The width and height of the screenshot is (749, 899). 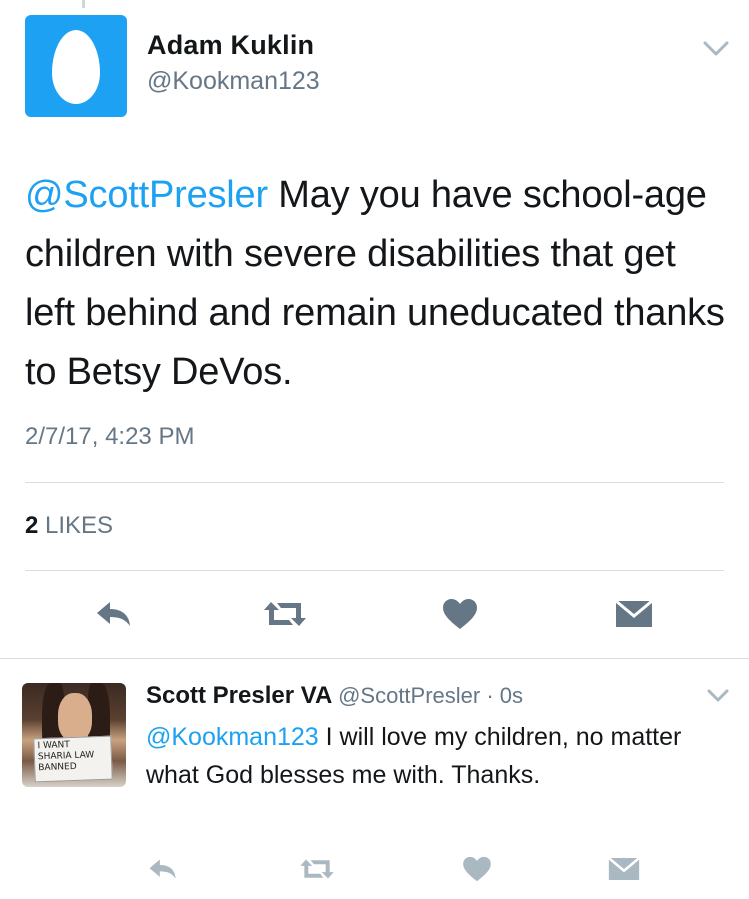 What do you see at coordinates (374, 658) in the screenshot?
I see `tweet-separator` at bounding box center [374, 658].